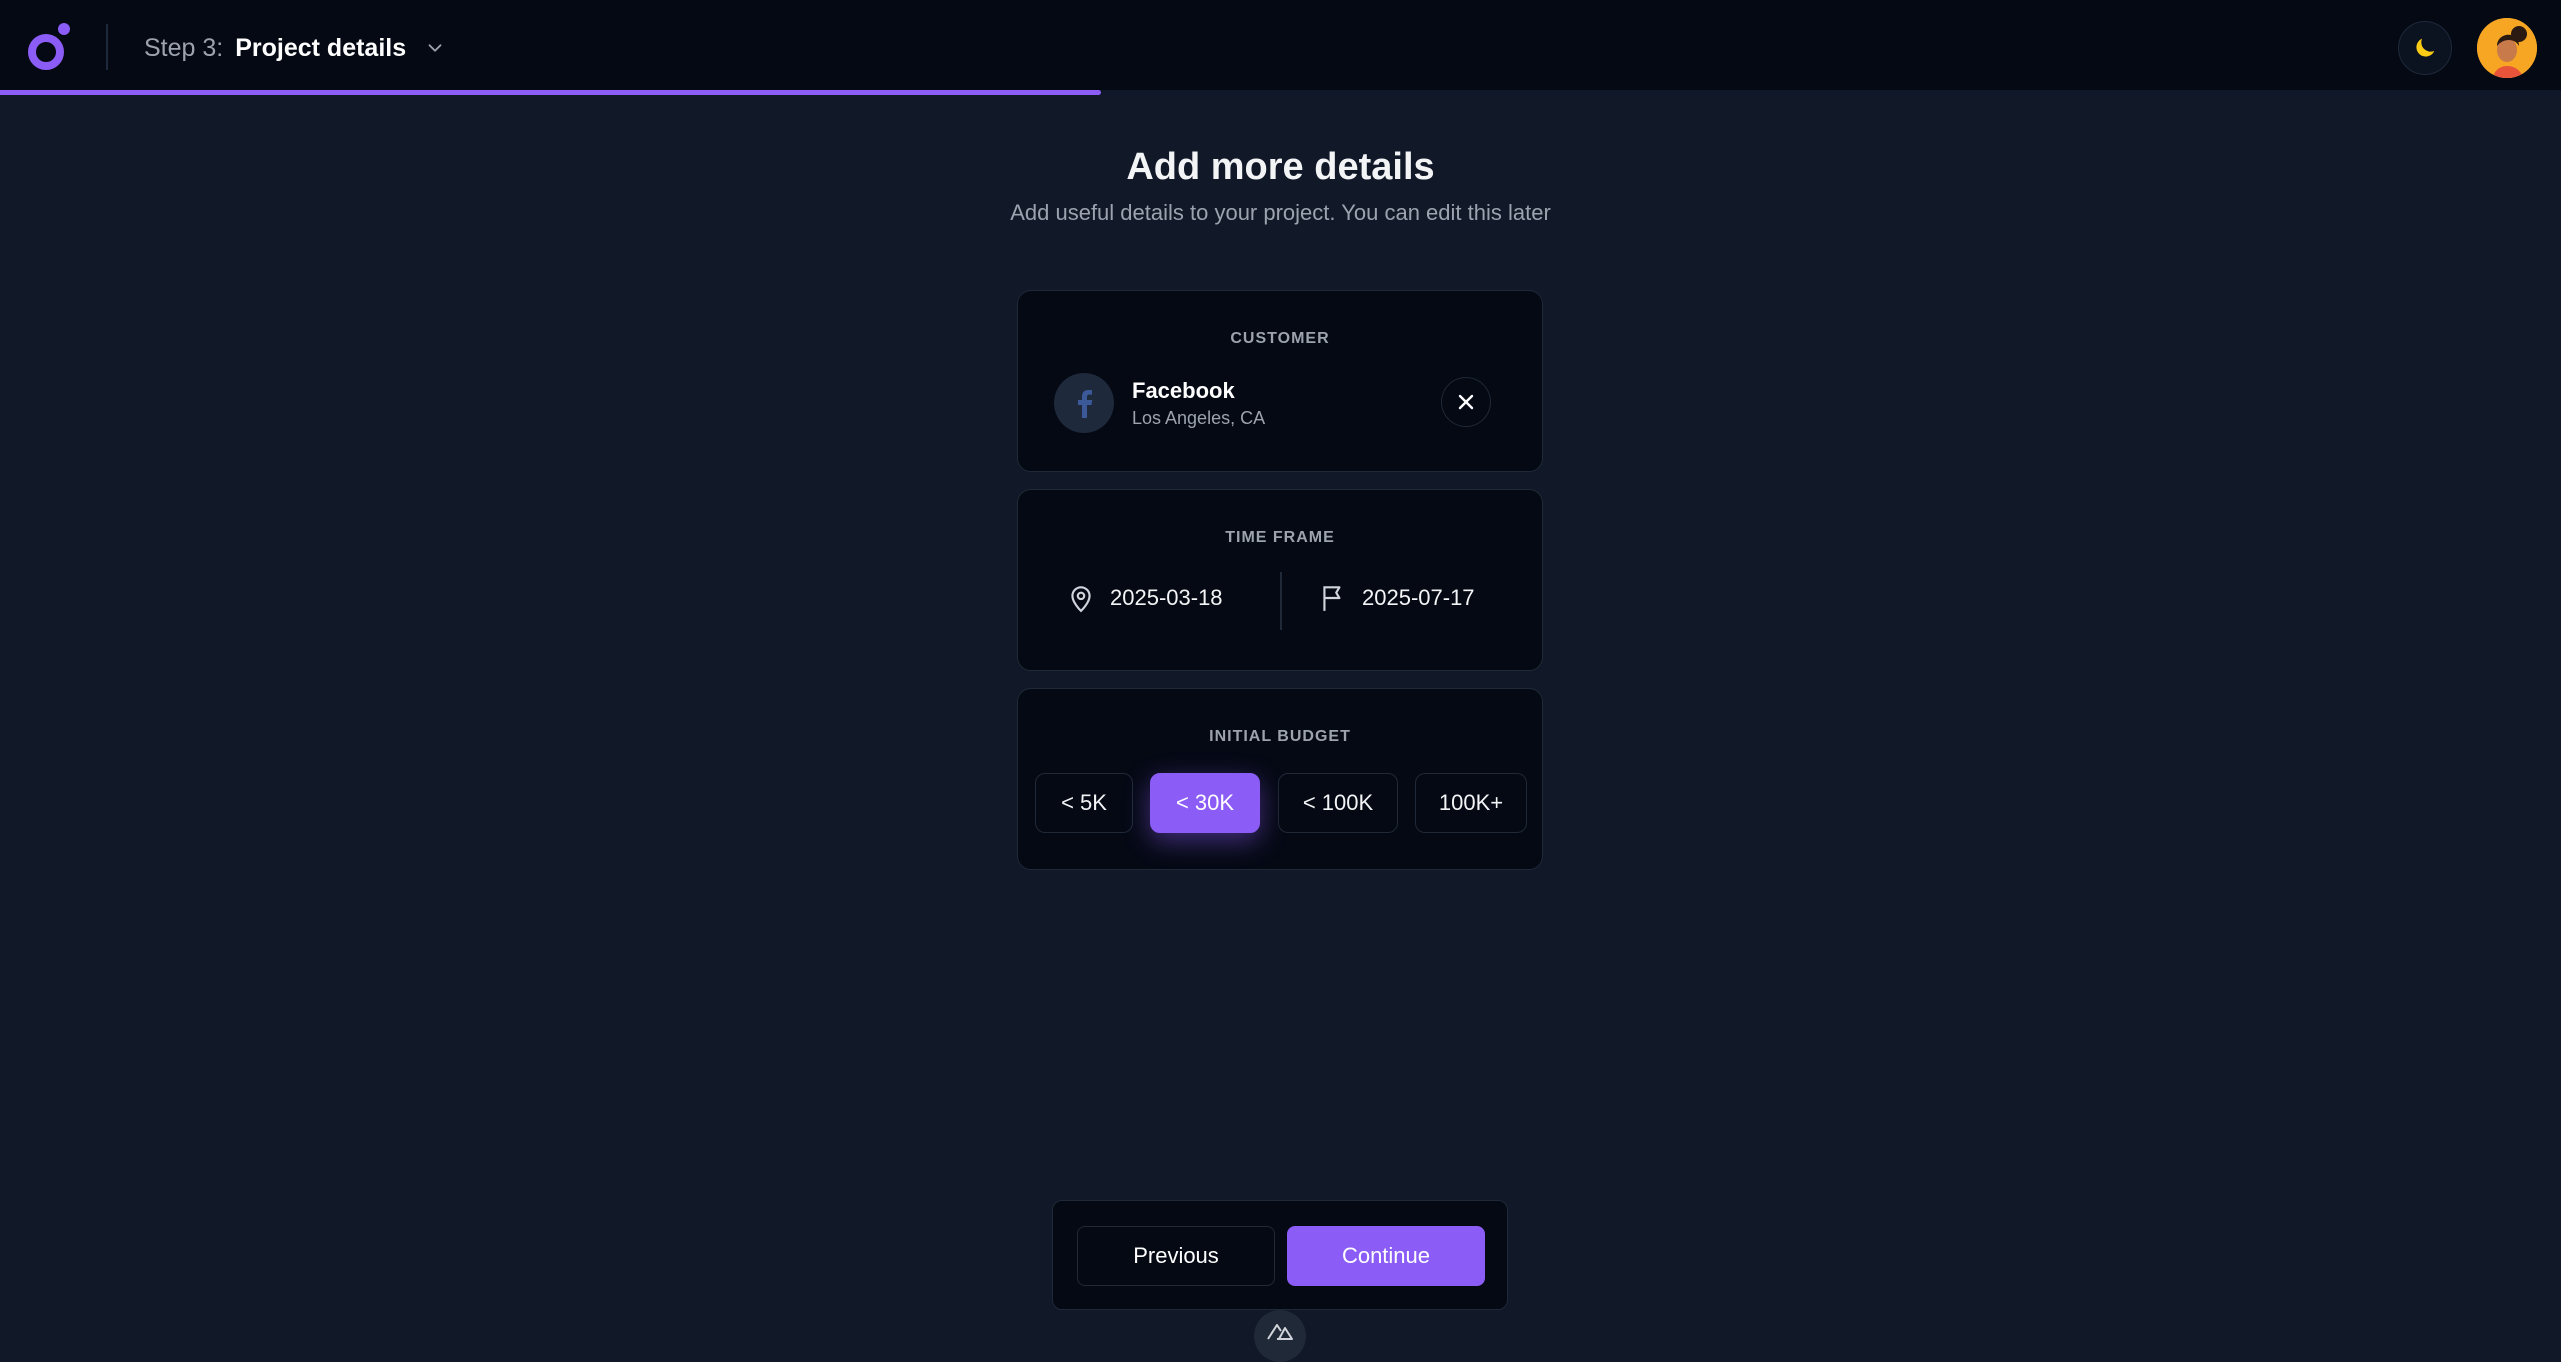  I want to click on customer-name: Facebook, so click(1183, 390).